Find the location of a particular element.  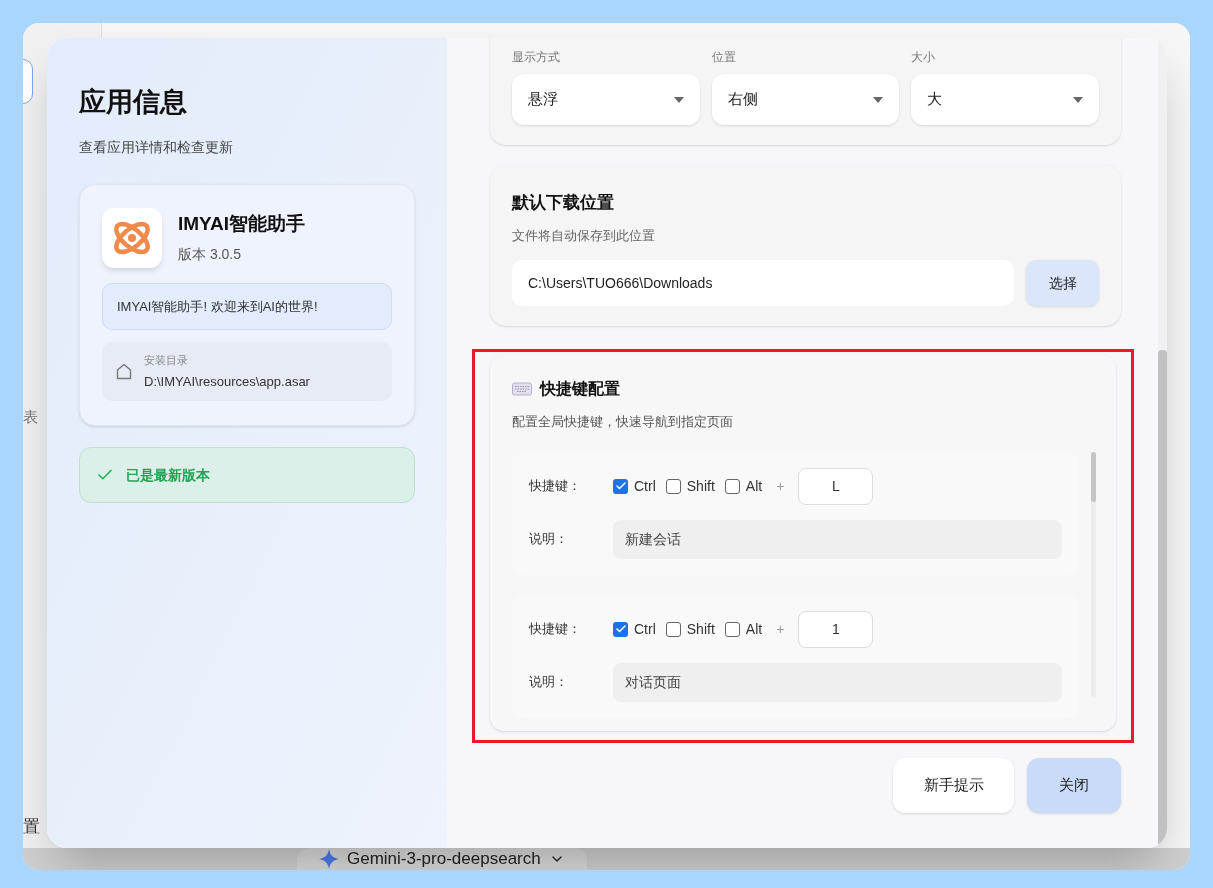

choose-button: 选择 is located at coordinates (1062, 283).